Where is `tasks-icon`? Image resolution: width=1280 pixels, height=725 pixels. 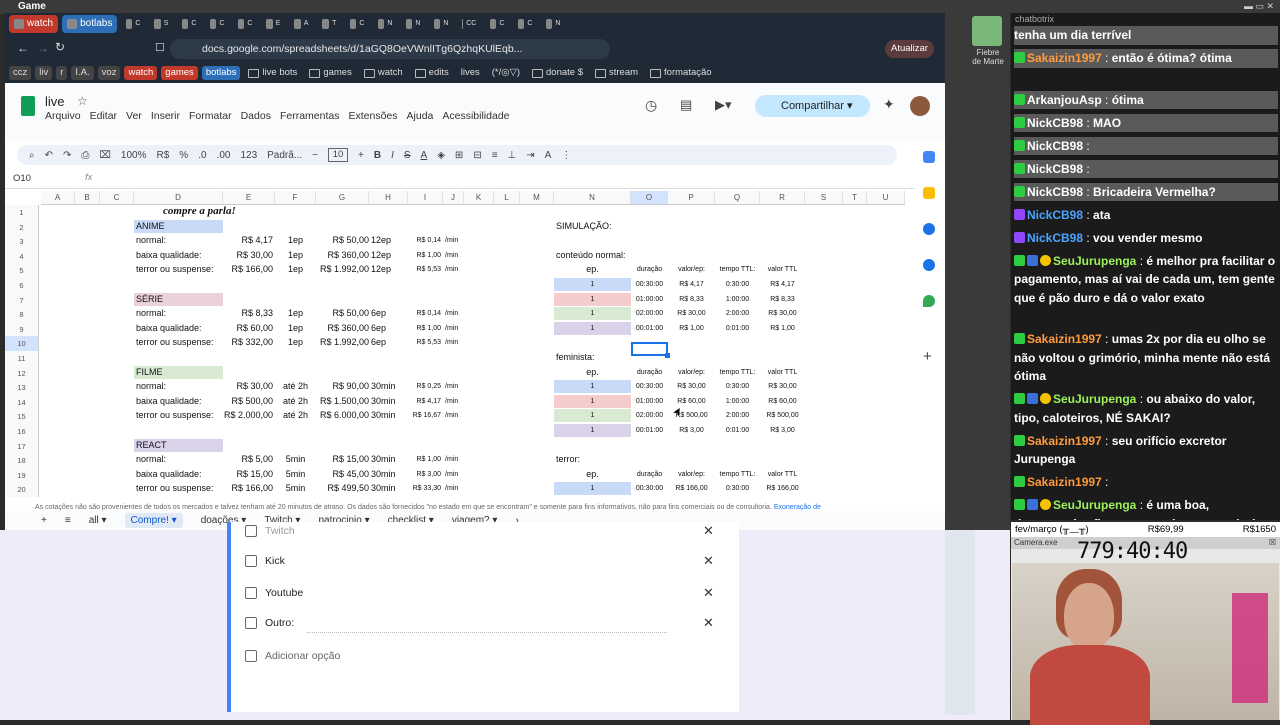
tasks-icon is located at coordinates (929, 229).